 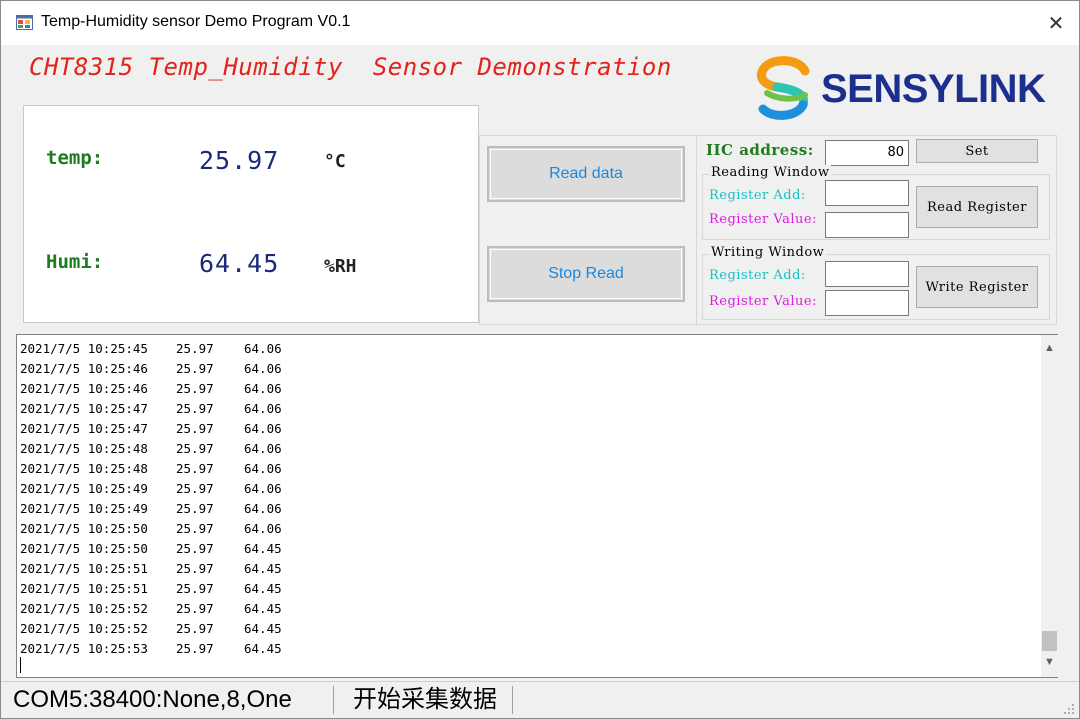 What do you see at coordinates (977, 151) in the screenshot?
I see `set-button: Set` at bounding box center [977, 151].